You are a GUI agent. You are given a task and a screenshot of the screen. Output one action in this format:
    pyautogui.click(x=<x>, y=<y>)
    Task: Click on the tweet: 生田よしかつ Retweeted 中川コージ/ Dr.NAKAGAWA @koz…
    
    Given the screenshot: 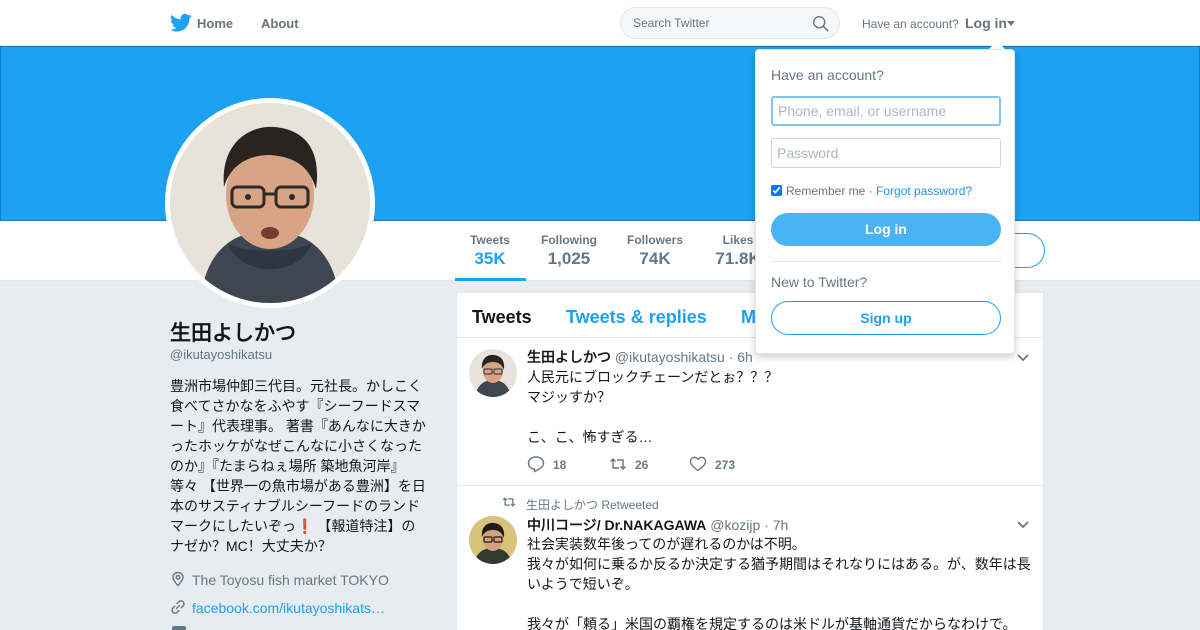 What is the action you would take?
    pyautogui.click(x=750, y=558)
    